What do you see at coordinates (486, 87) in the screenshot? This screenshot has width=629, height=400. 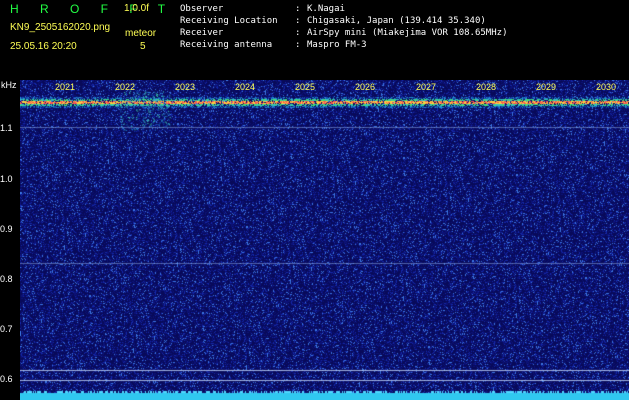 I see `year-label: 2028` at bounding box center [486, 87].